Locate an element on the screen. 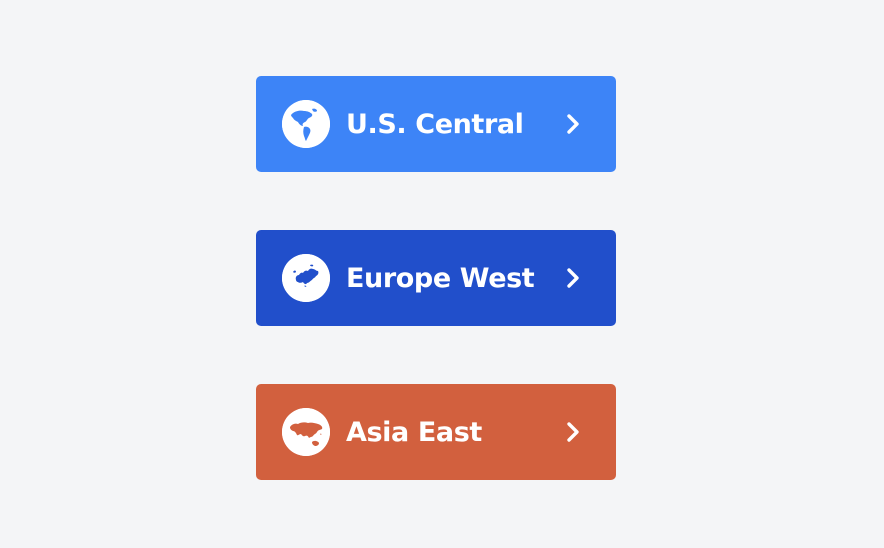  globe-americas-icon is located at coordinates (306, 124).